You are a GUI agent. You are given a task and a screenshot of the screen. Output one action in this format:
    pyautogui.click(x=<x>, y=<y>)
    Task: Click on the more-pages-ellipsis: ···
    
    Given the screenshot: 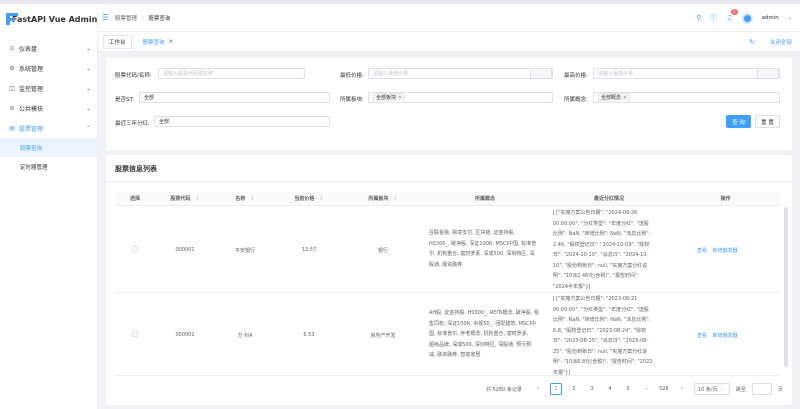 What is the action you would take?
    pyautogui.click(x=646, y=389)
    